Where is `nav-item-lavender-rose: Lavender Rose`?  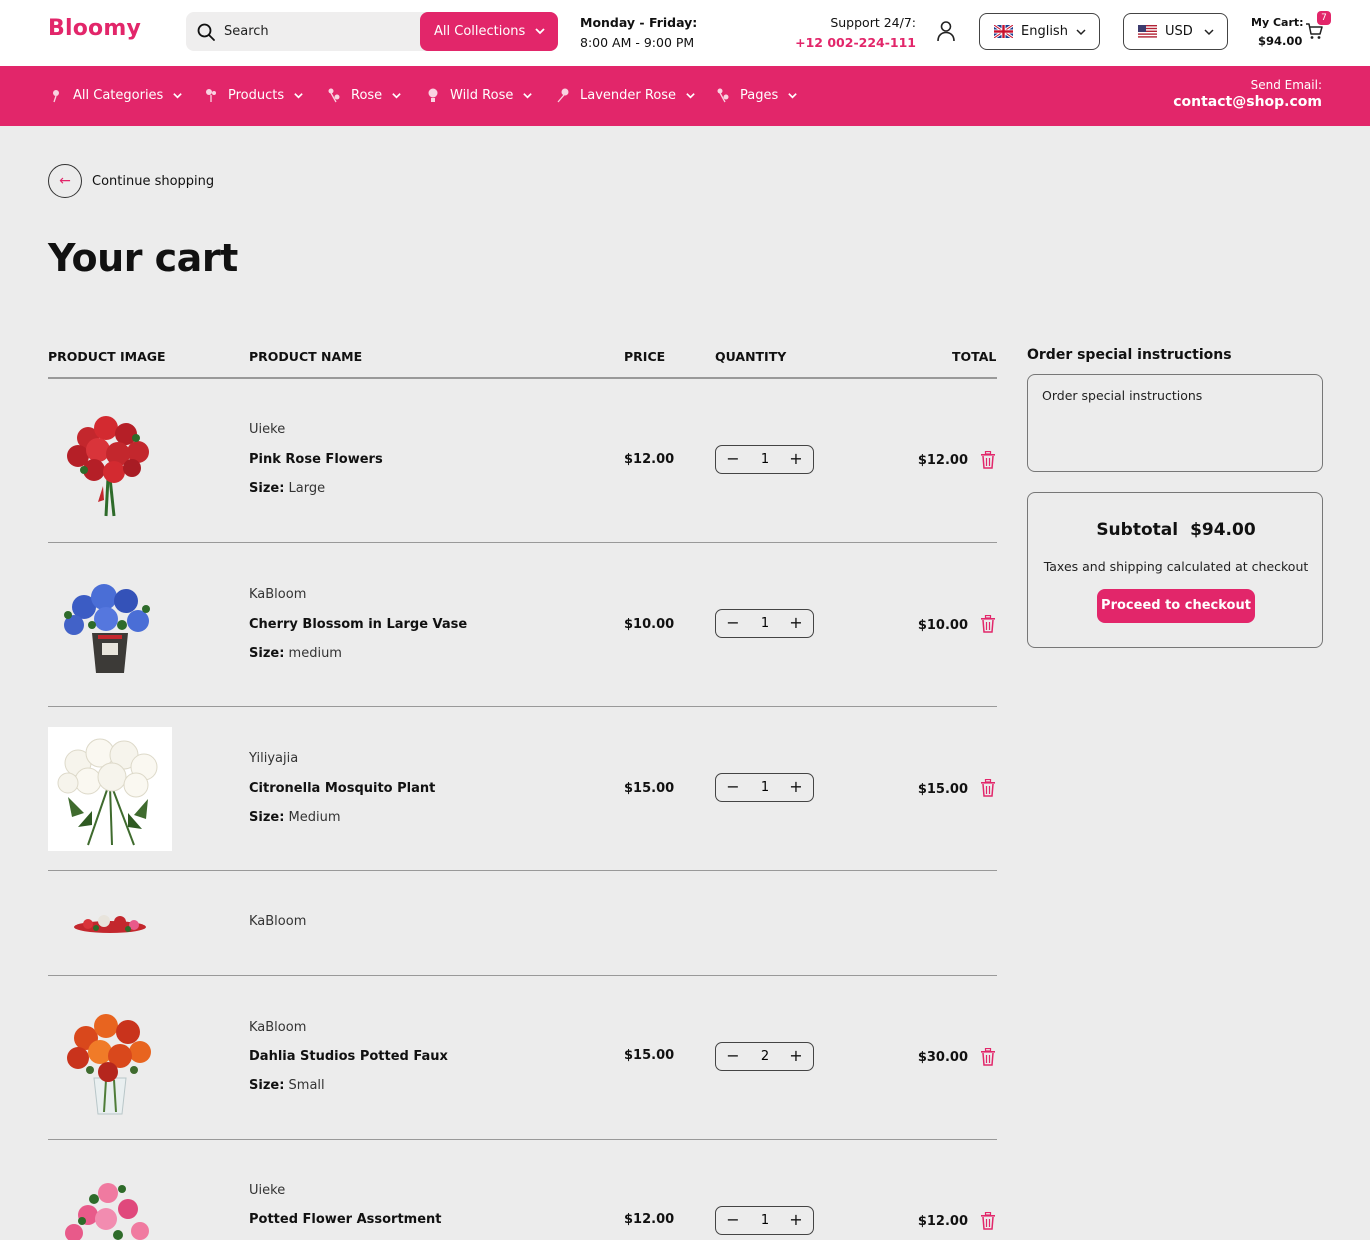 nav-item-lavender-rose: Lavender Rose is located at coordinates (625, 95).